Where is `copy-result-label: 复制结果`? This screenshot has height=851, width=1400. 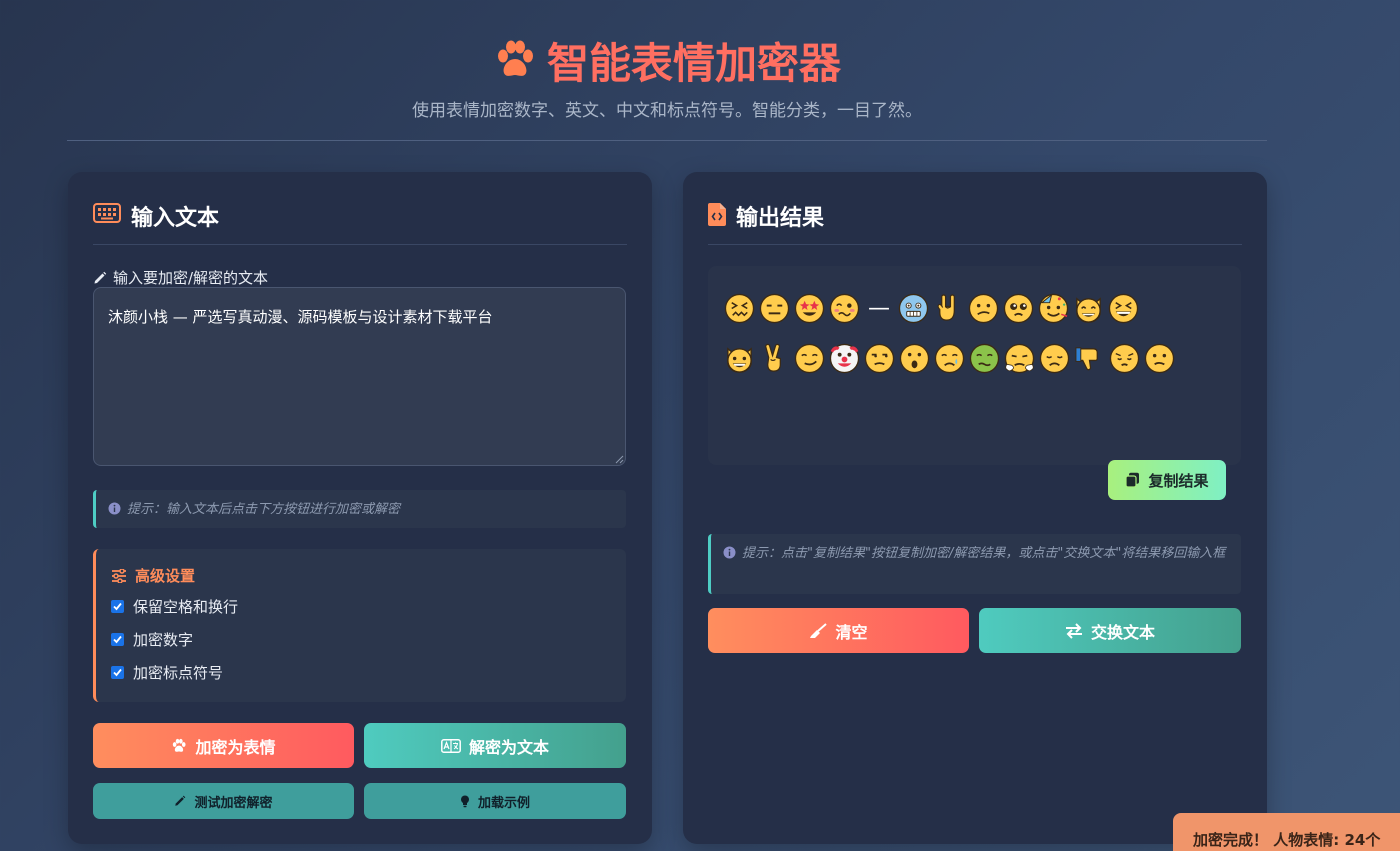
copy-result-label: 复制结果 is located at coordinates (1178, 480).